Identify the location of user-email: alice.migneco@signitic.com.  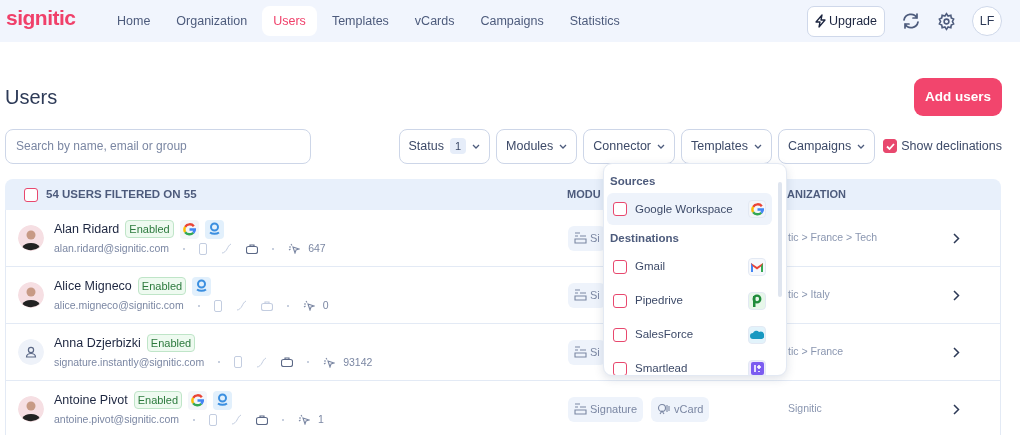
(119, 305).